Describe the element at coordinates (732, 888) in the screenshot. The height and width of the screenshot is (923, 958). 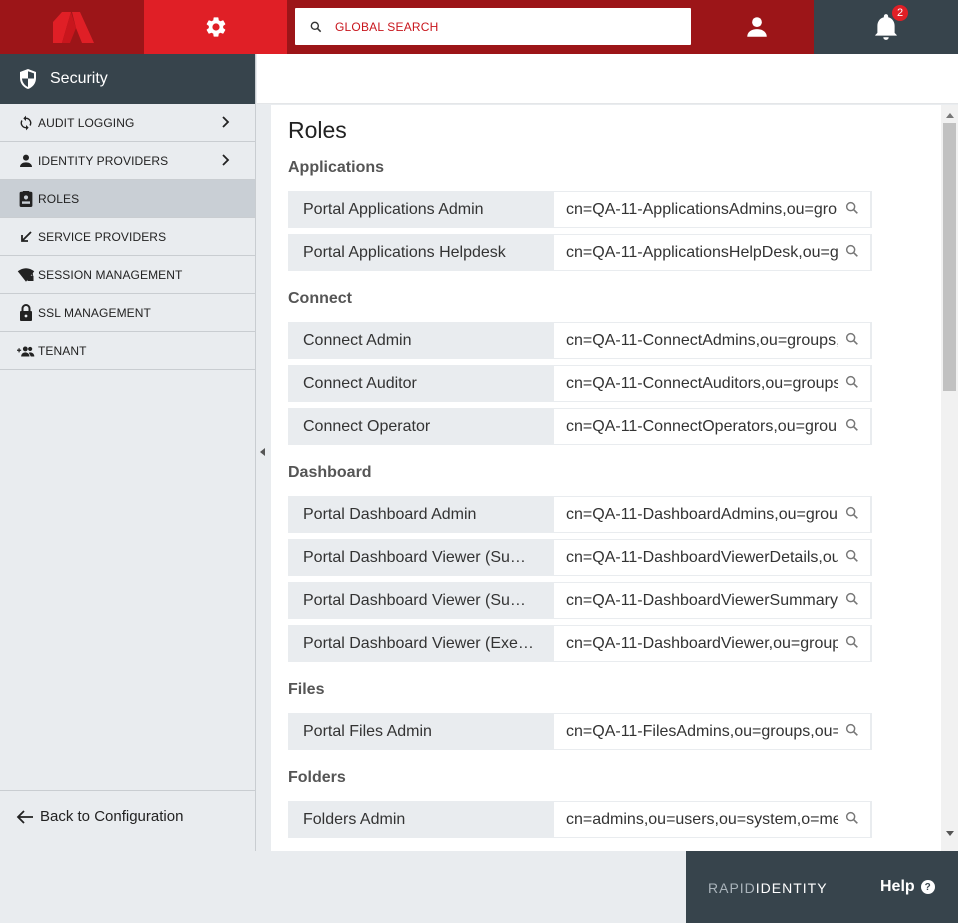
I see `brand-light: RAPID` at that location.